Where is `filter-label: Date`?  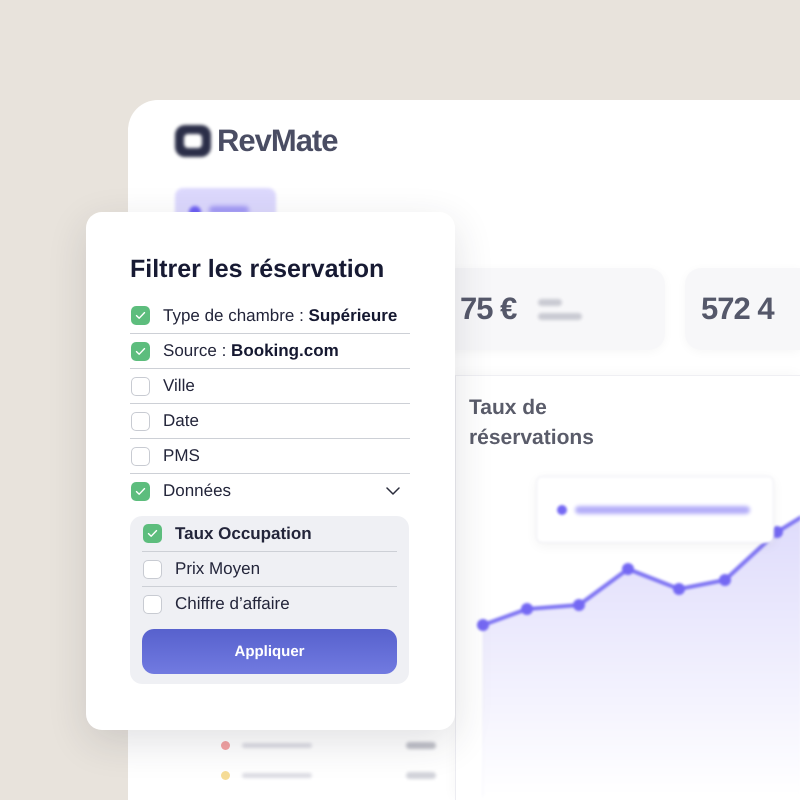
filter-label: Date is located at coordinates (181, 421).